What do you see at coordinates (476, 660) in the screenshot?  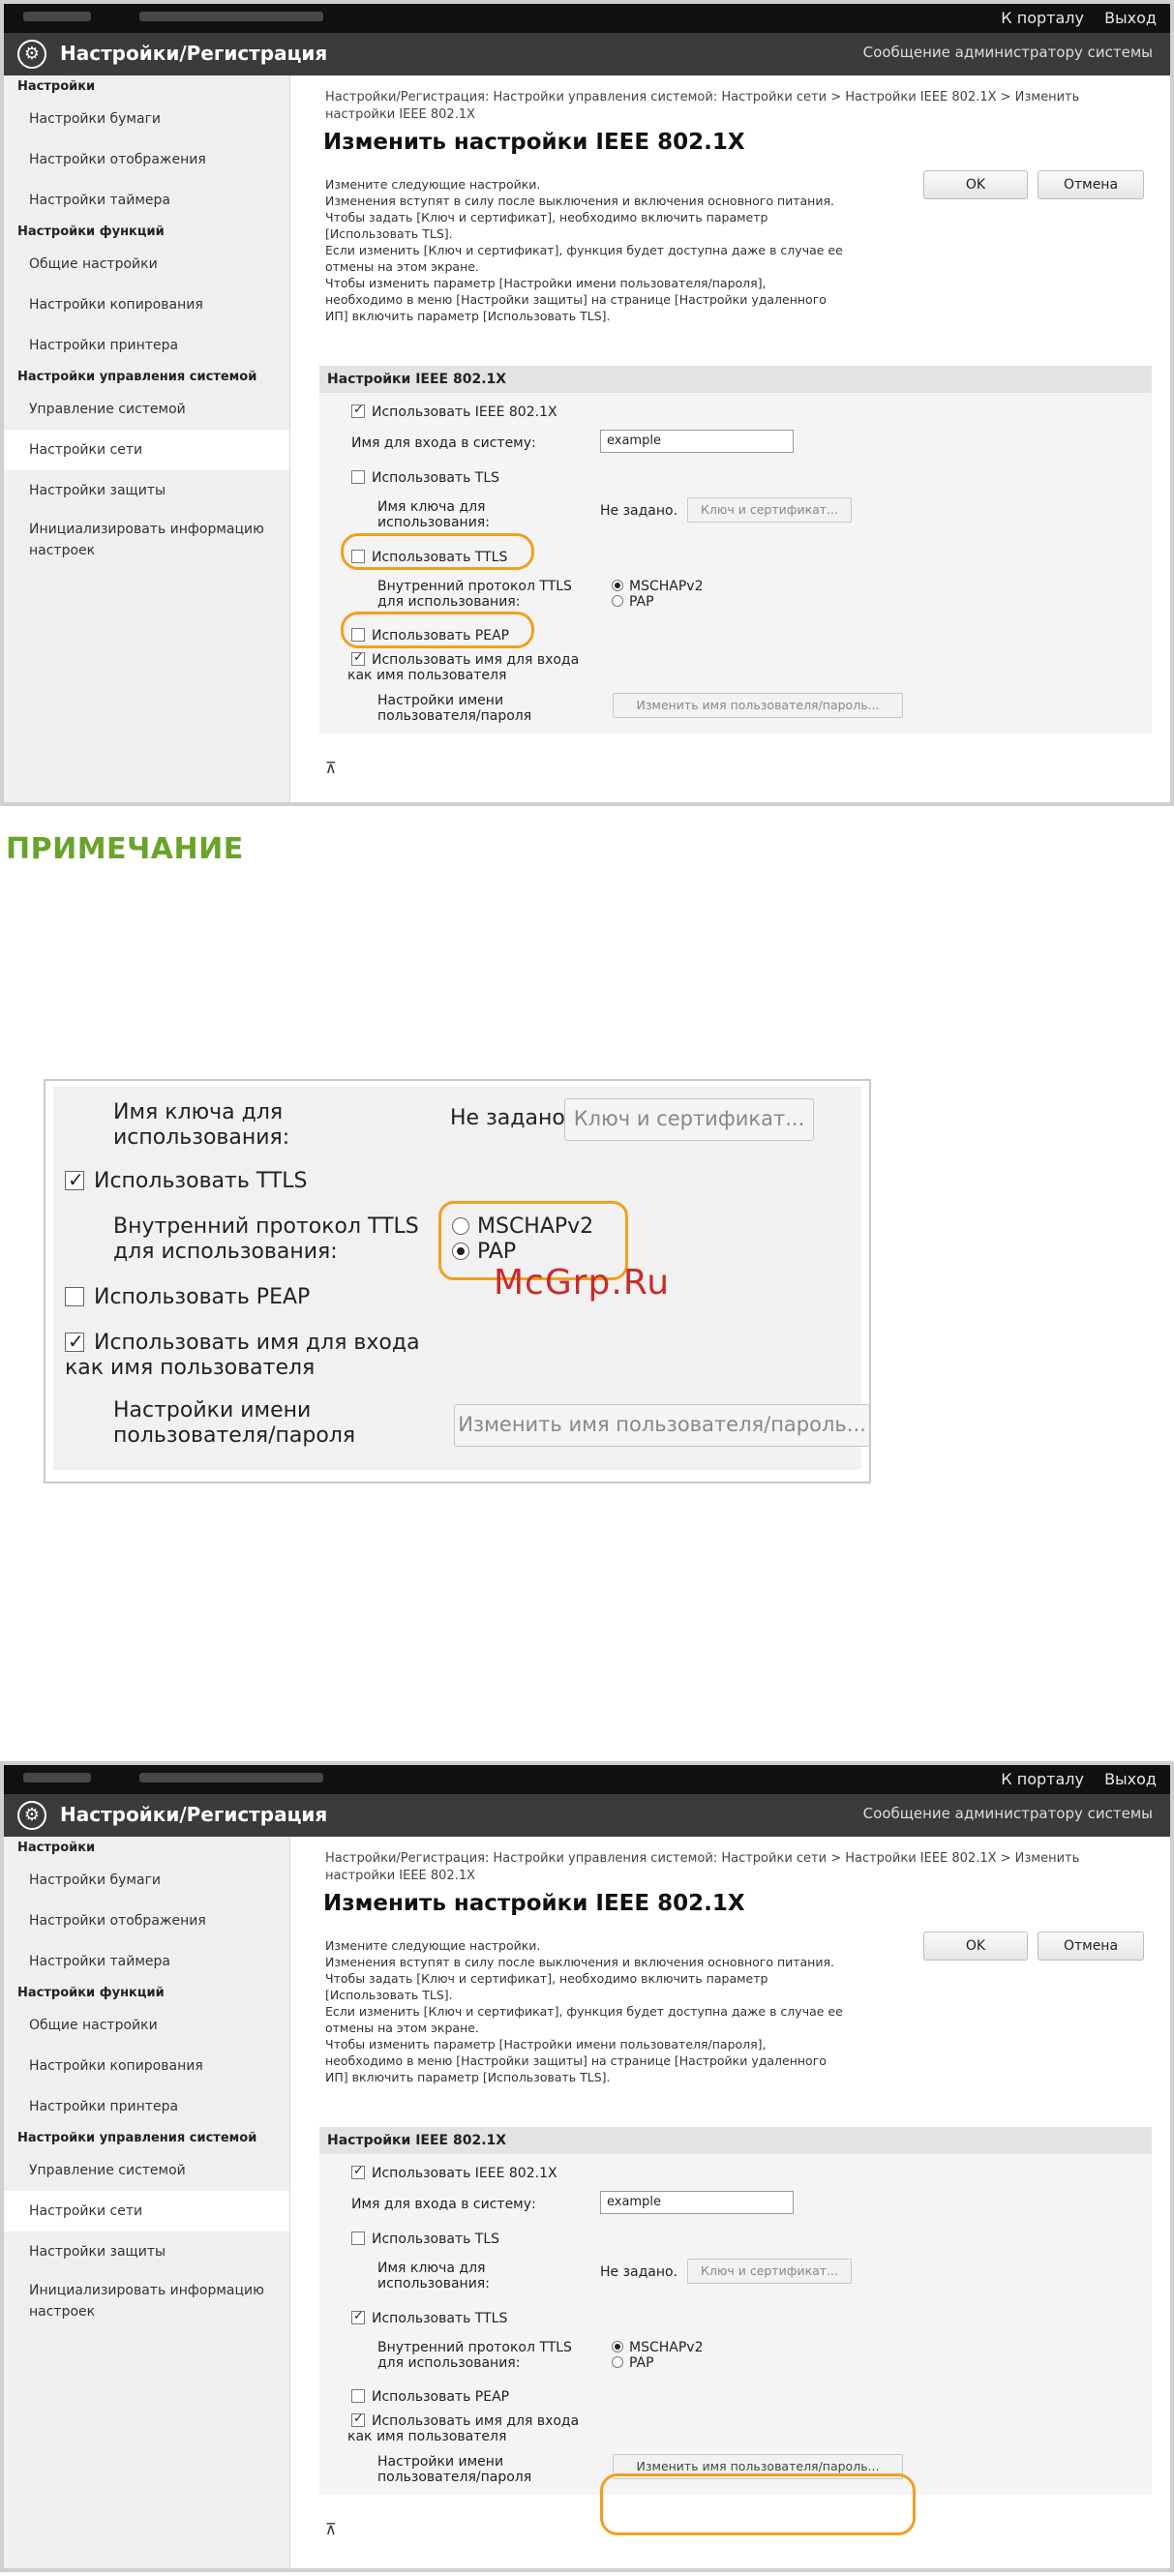 I see `use-login-as-user-line1: Использовать имя для входа` at bounding box center [476, 660].